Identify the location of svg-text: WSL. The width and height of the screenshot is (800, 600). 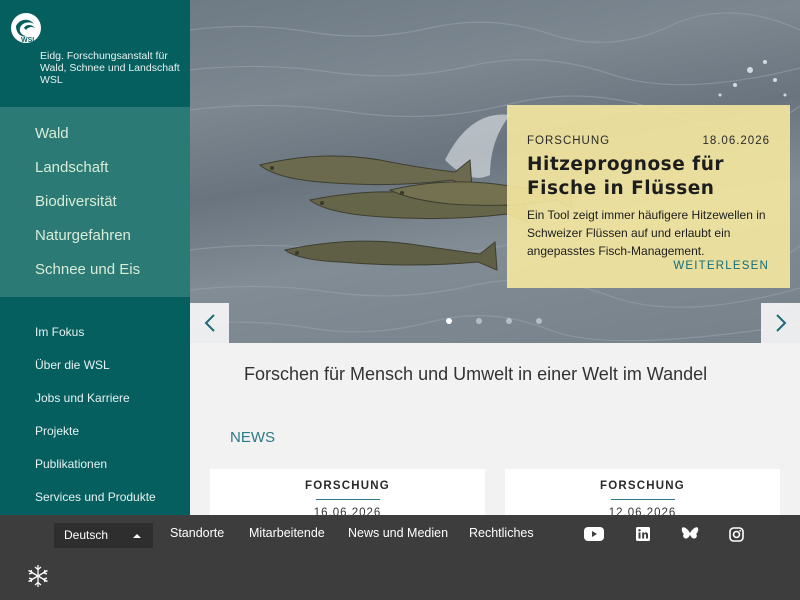
(29, 40).